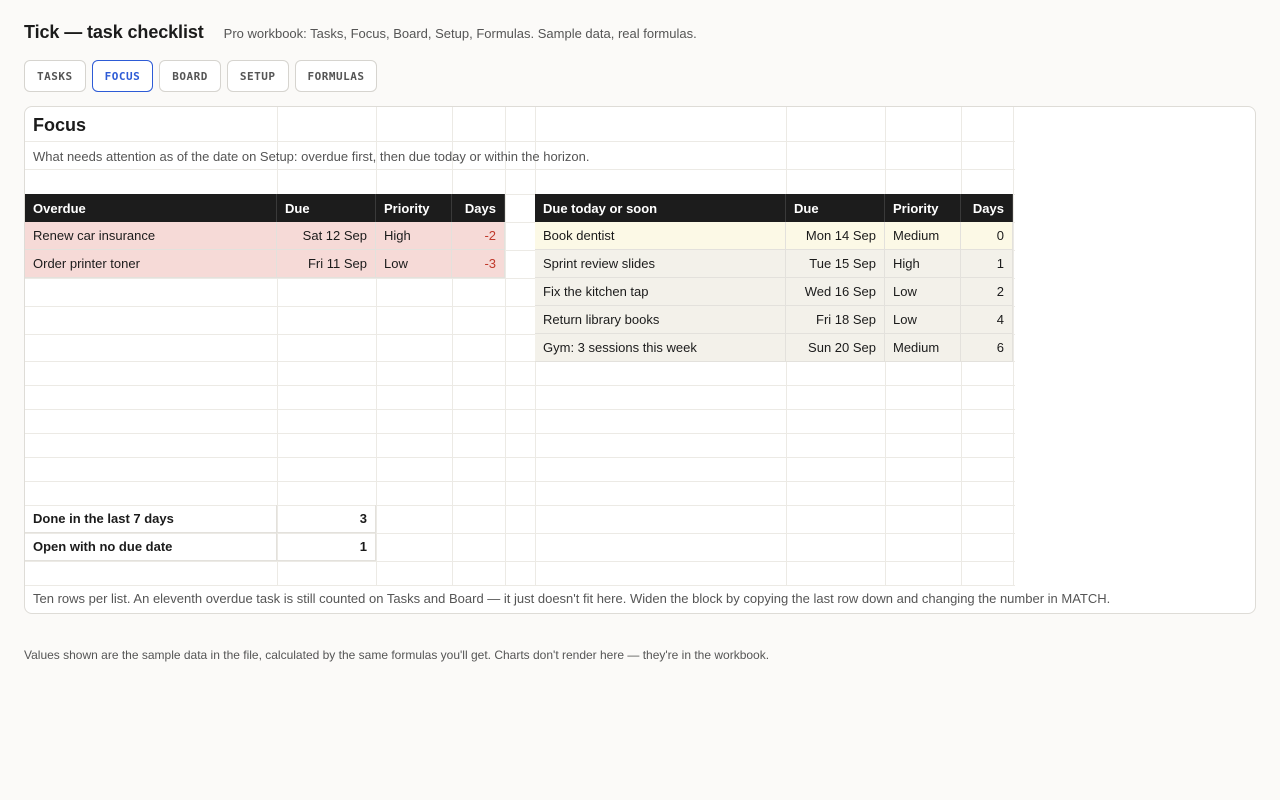 The width and height of the screenshot is (1280, 800). What do you see at coordinates (190, 76) in the screenshot?
I see `tab-board: BOARD` at bounding box center [190, 76].